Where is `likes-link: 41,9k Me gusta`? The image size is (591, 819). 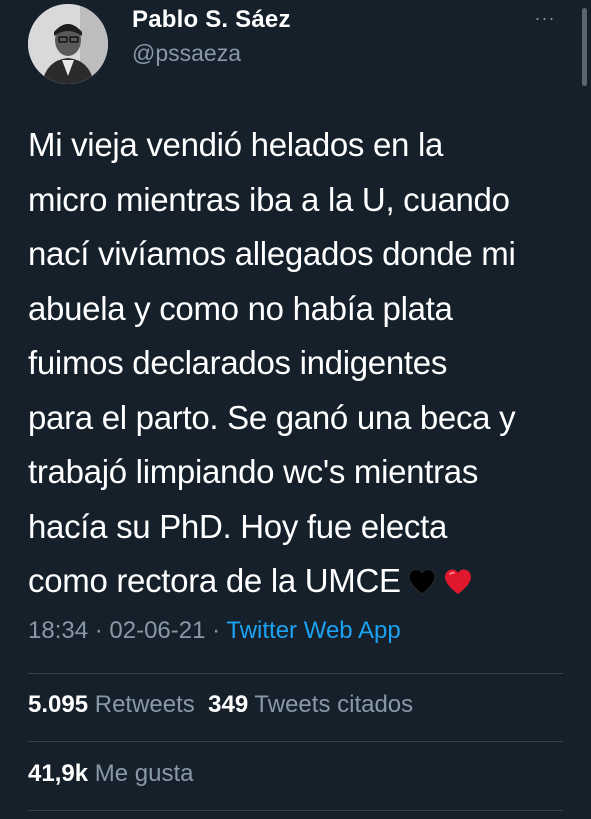
likes-link: 41,9k Me gusta is located at coordinates (110, 773).